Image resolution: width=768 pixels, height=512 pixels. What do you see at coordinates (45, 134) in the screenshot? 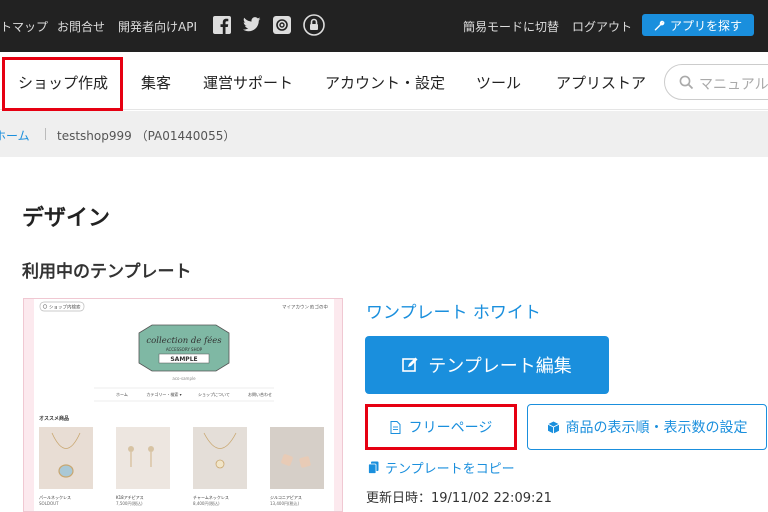
I see `breadcrumb-separator` at bounding box center [45, 134].